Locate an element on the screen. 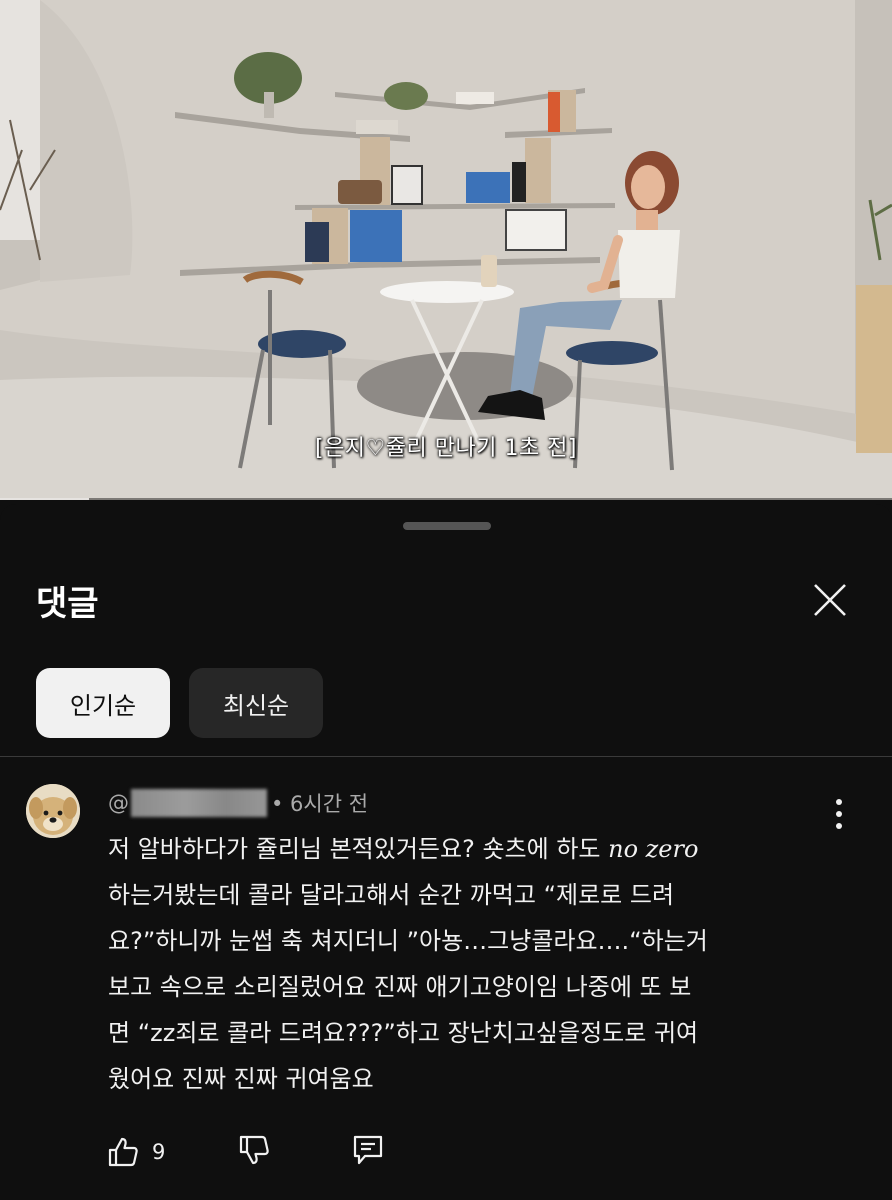 This screenshot has width=892, height=1200. thumbs-up-icon is located at coordinates (123, 1152).